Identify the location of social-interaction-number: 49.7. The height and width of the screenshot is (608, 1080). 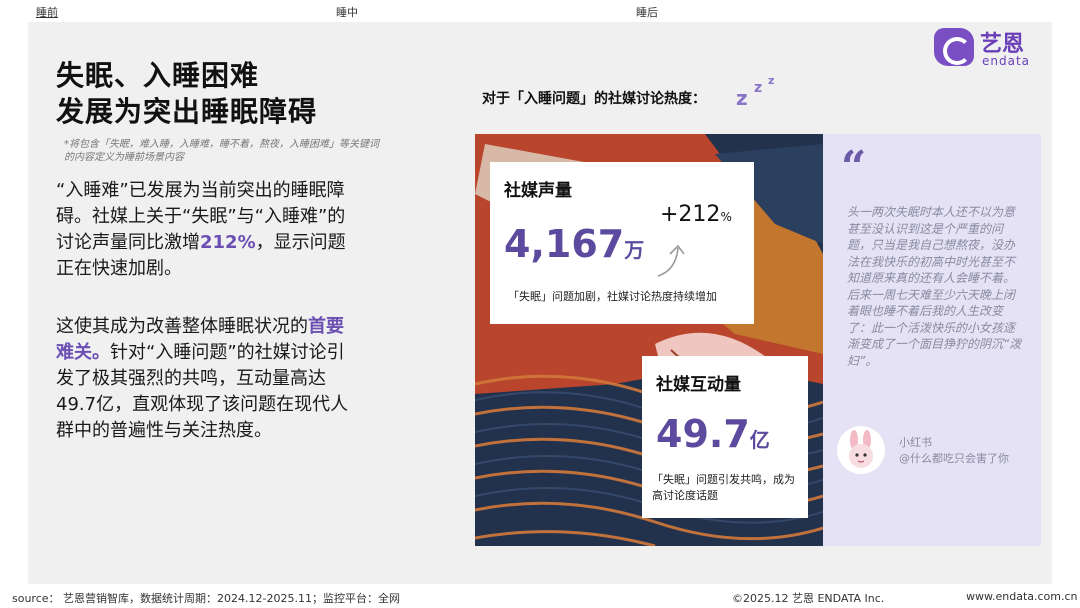
(703, 434).